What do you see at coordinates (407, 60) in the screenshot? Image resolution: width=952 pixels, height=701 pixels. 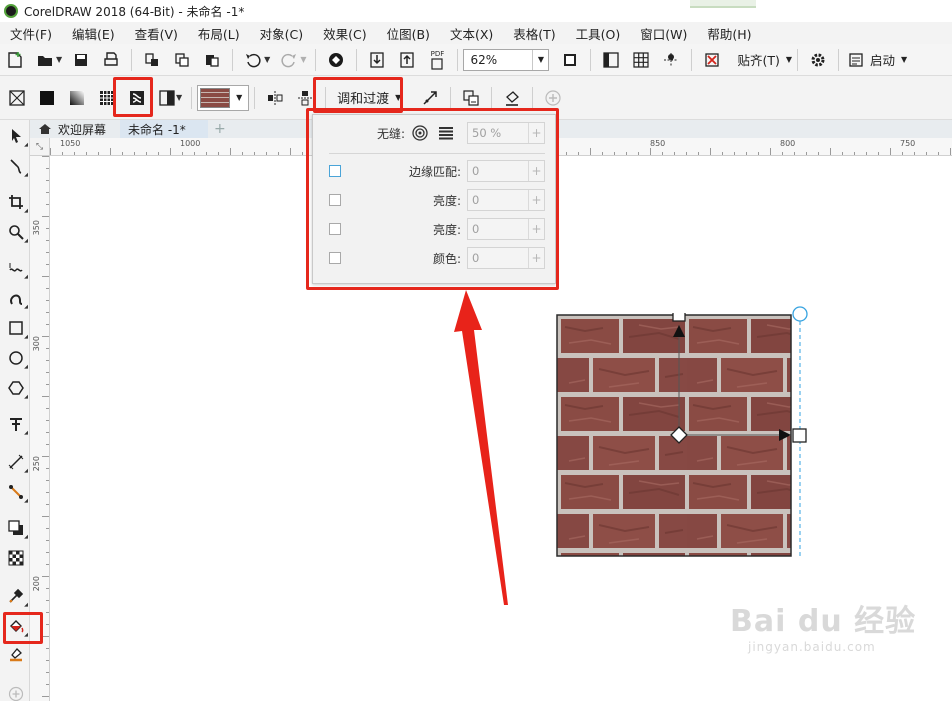 I see `export-icon` at bounding box center [407, 60].